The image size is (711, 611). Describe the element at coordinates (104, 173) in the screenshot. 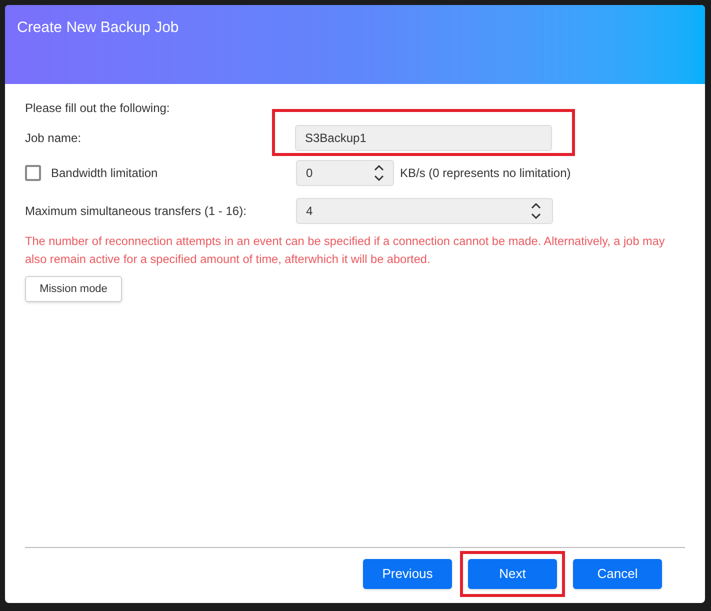

I see `bandwidth-label: Bandwidth limitation` at that location.